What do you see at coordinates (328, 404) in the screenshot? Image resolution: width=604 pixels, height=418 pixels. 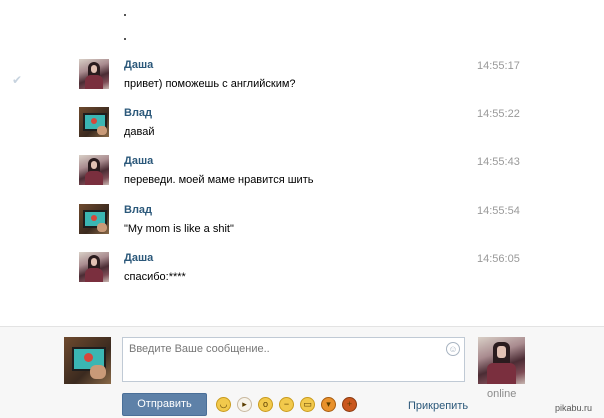 I see `pumpkin-emoji-icon: ▾` at bounding box center [328, 404].